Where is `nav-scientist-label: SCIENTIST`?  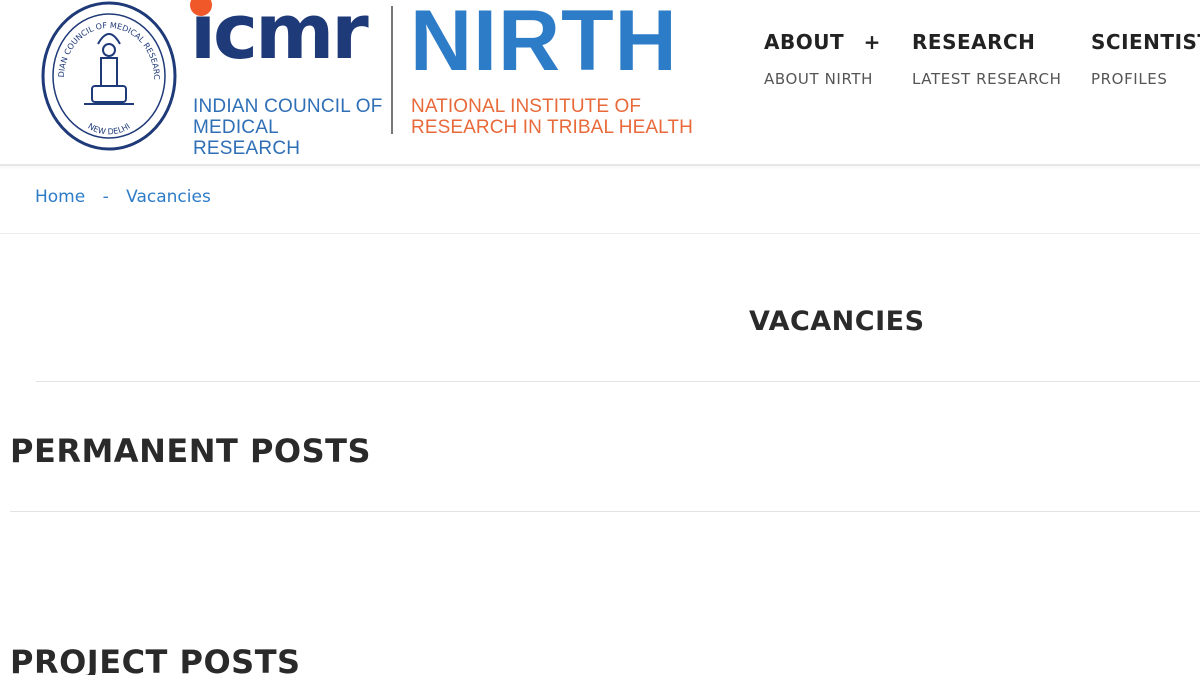 nav-scientist-label: SCIENTIST is located at coordinates (1145, 42).